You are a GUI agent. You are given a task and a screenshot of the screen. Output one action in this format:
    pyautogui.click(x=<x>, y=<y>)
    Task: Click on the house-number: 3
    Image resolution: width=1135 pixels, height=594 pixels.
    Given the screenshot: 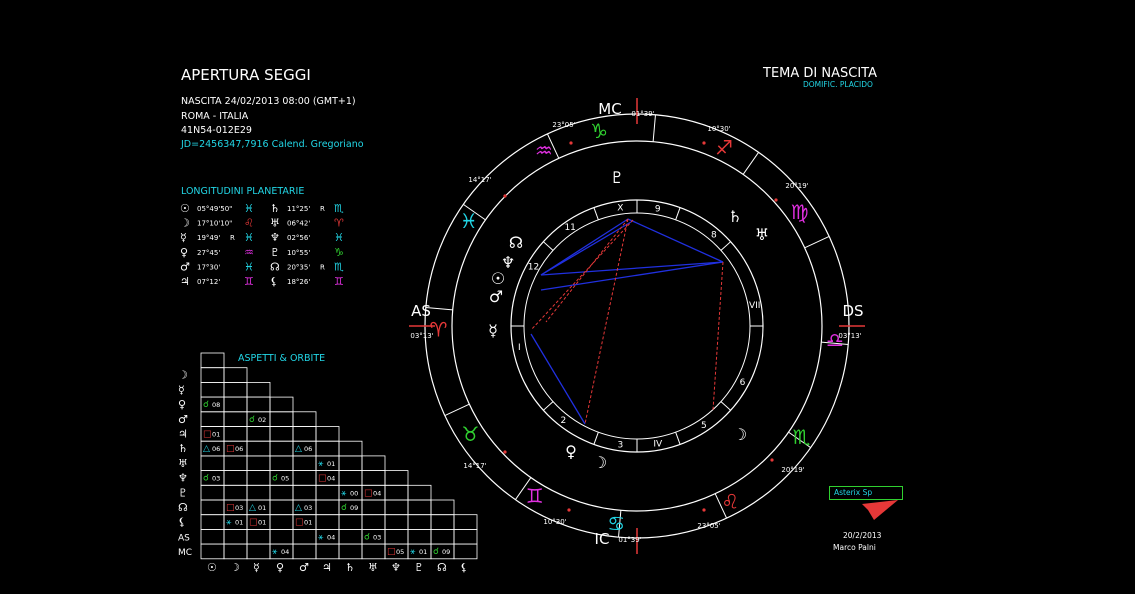 What is the action you would take?
    pyautogui.click(x=621, y=445)
    